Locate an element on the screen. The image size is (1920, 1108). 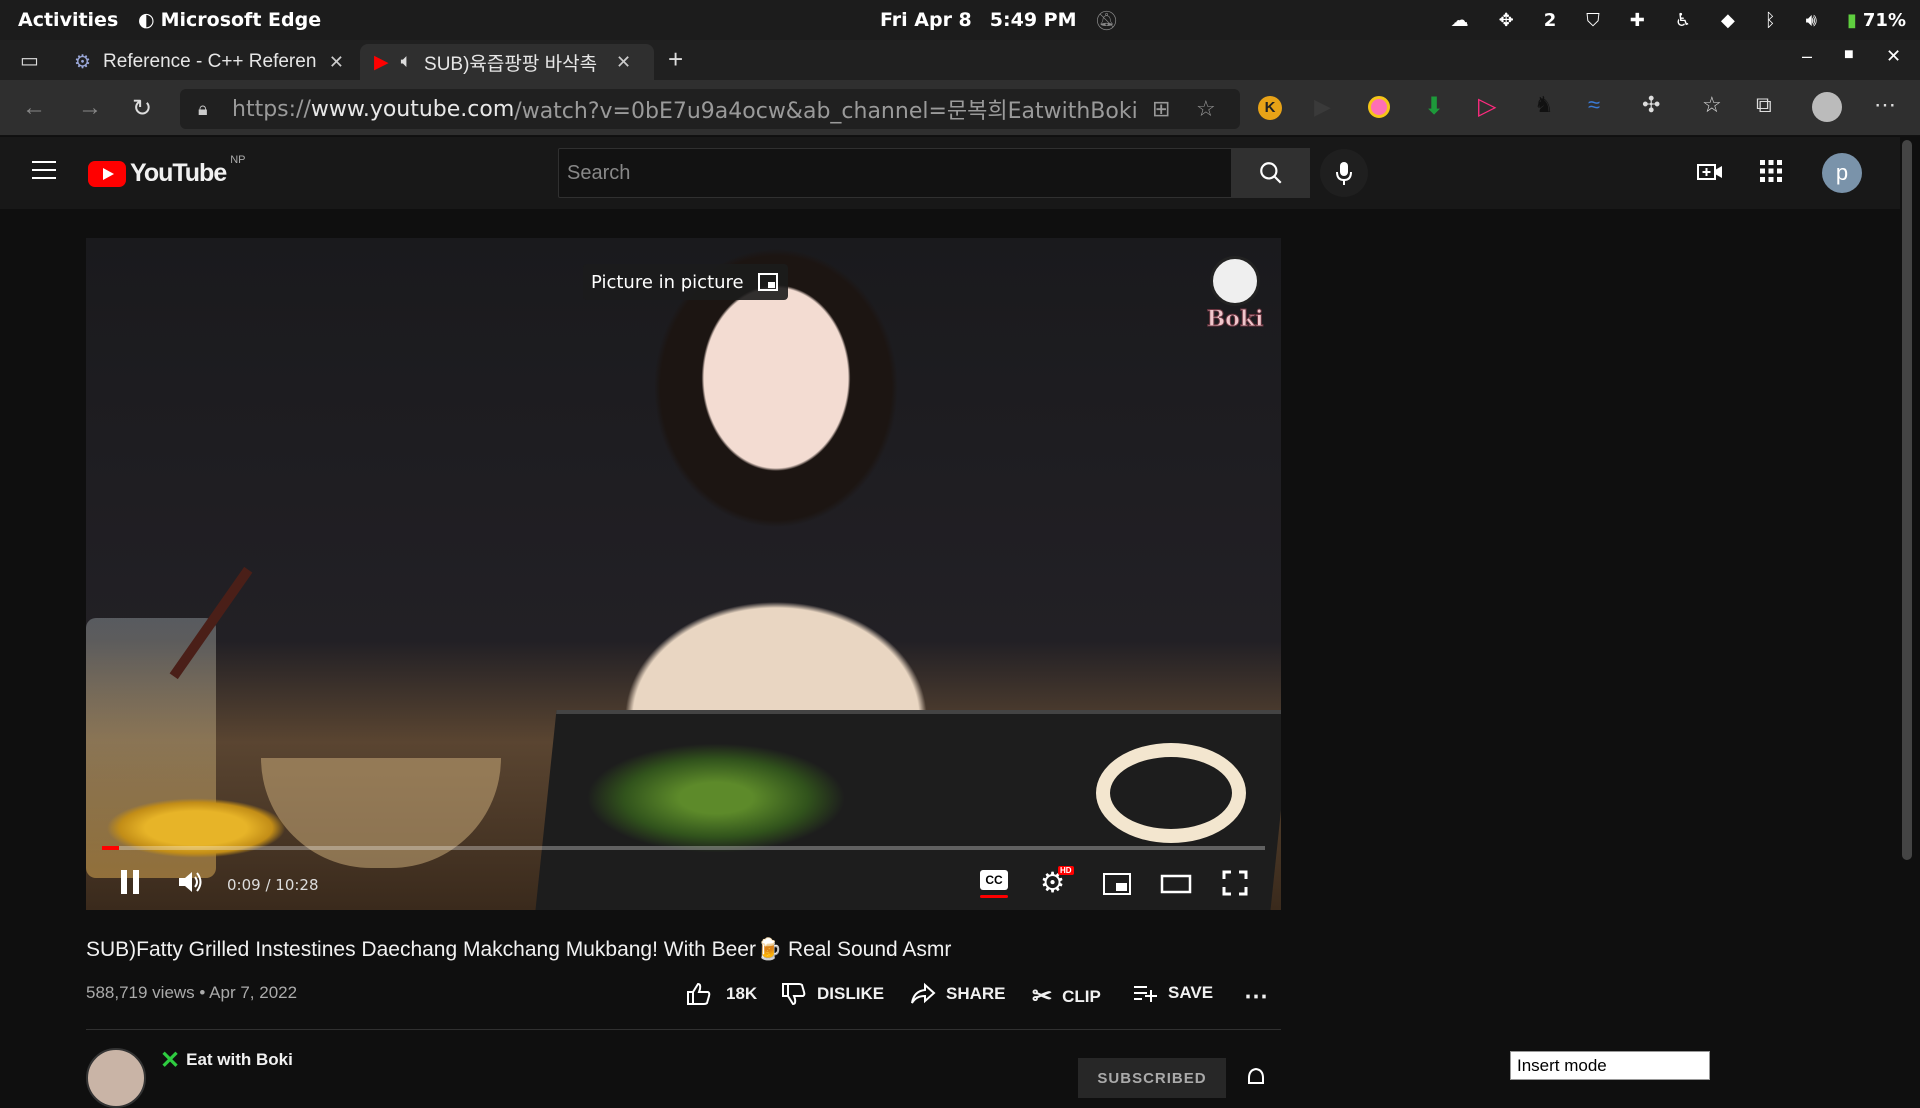
search-button is located at coordinates (1271, 173).